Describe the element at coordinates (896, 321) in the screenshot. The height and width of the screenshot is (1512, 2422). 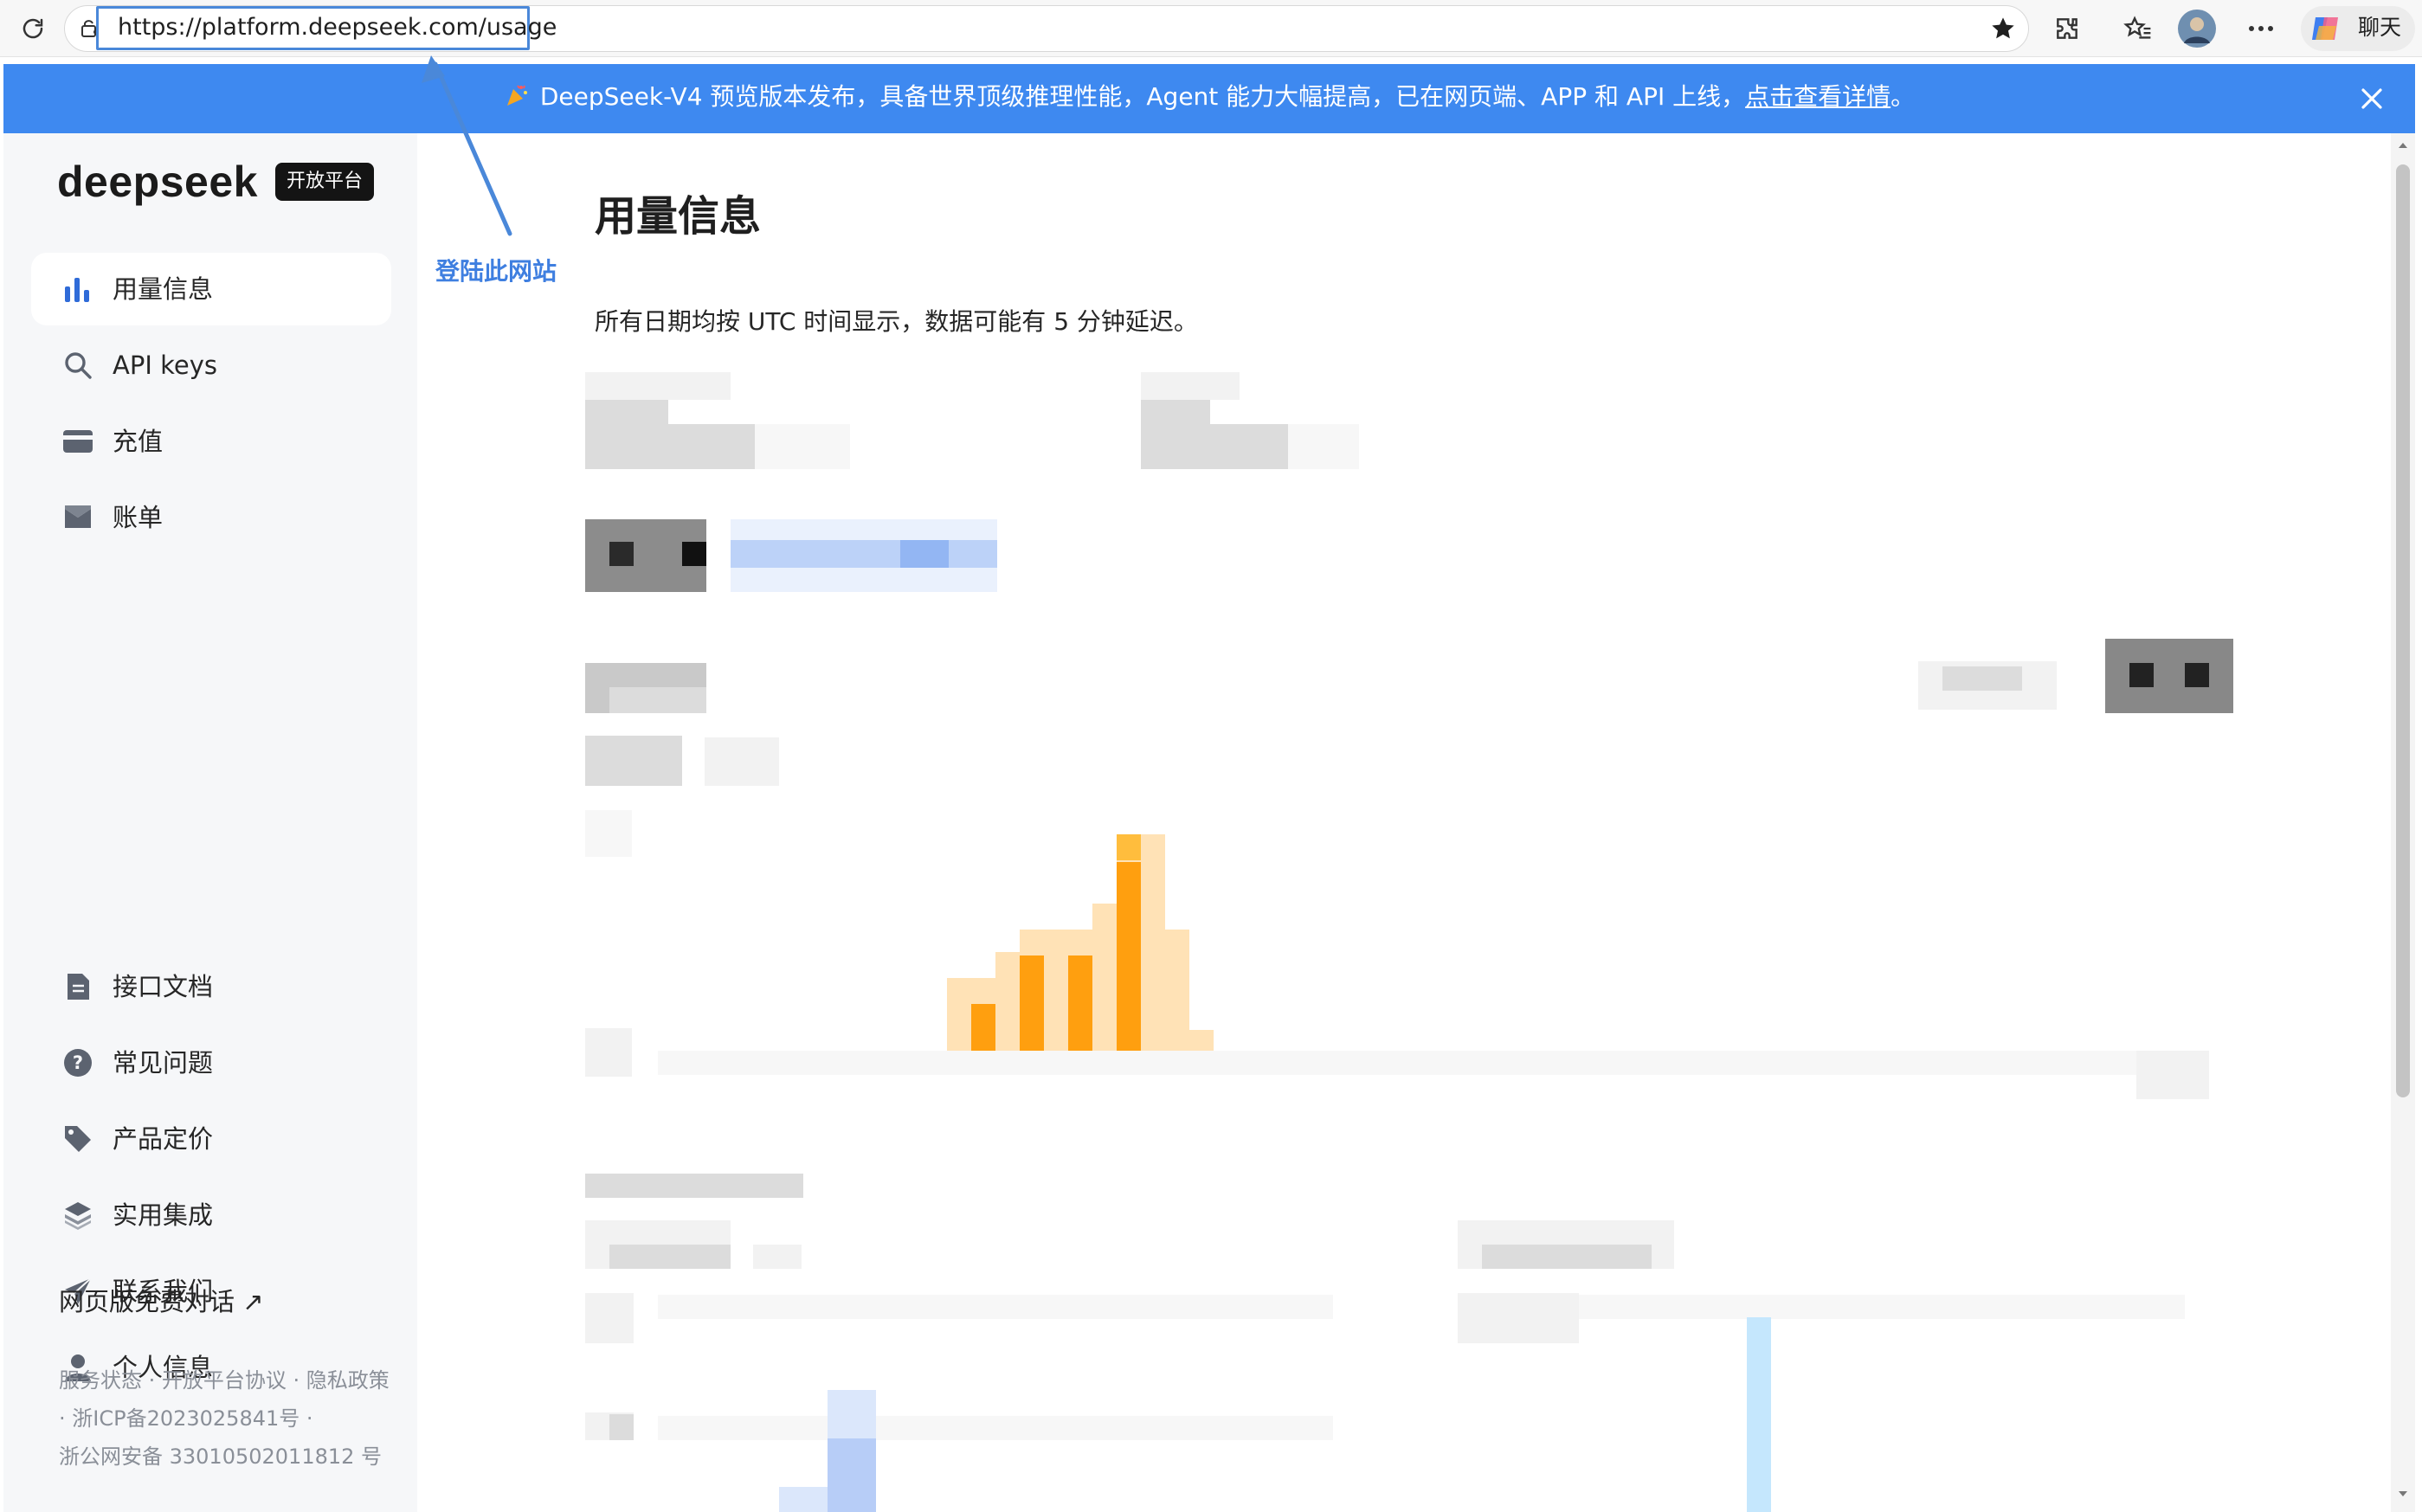
I see `utc-note: 所有日期均按 UTC 时间显示，数据可能有 5 分钟延迟。` at that location.